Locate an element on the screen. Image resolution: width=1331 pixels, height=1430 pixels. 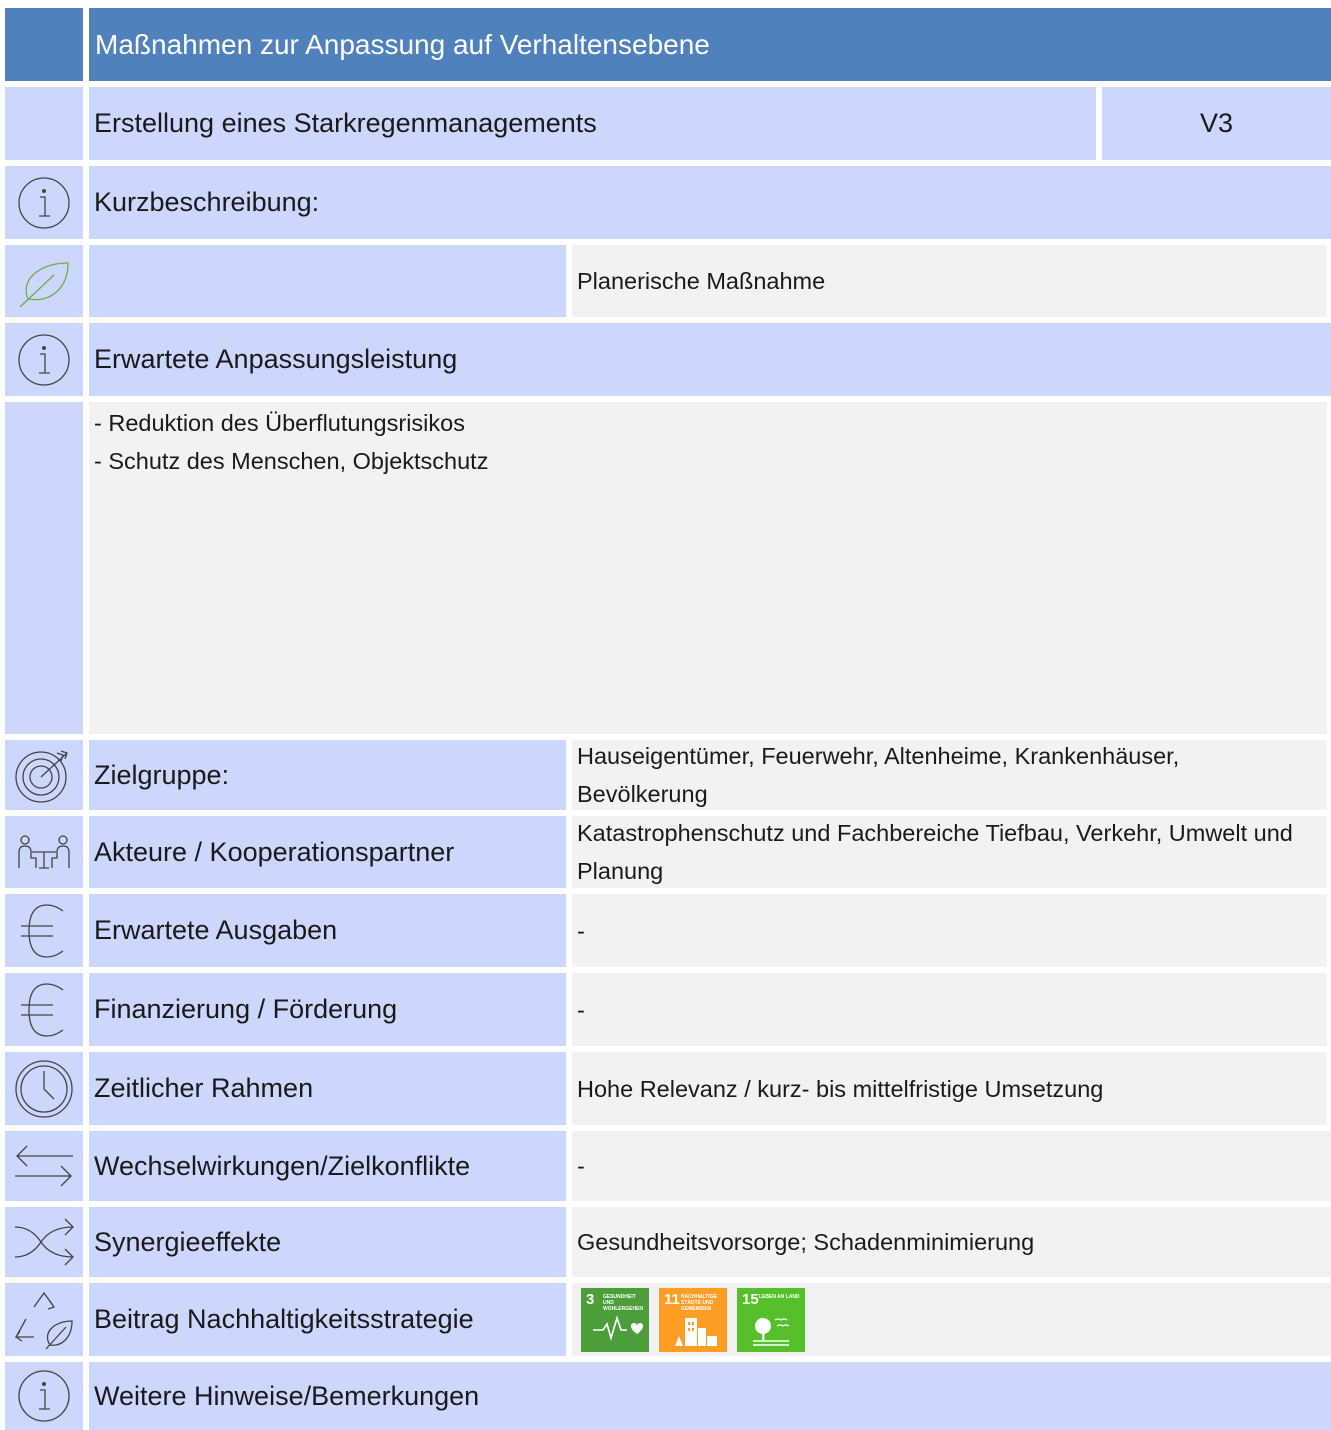
timeframe-icon-cell is located at coordinates (44, 1088).